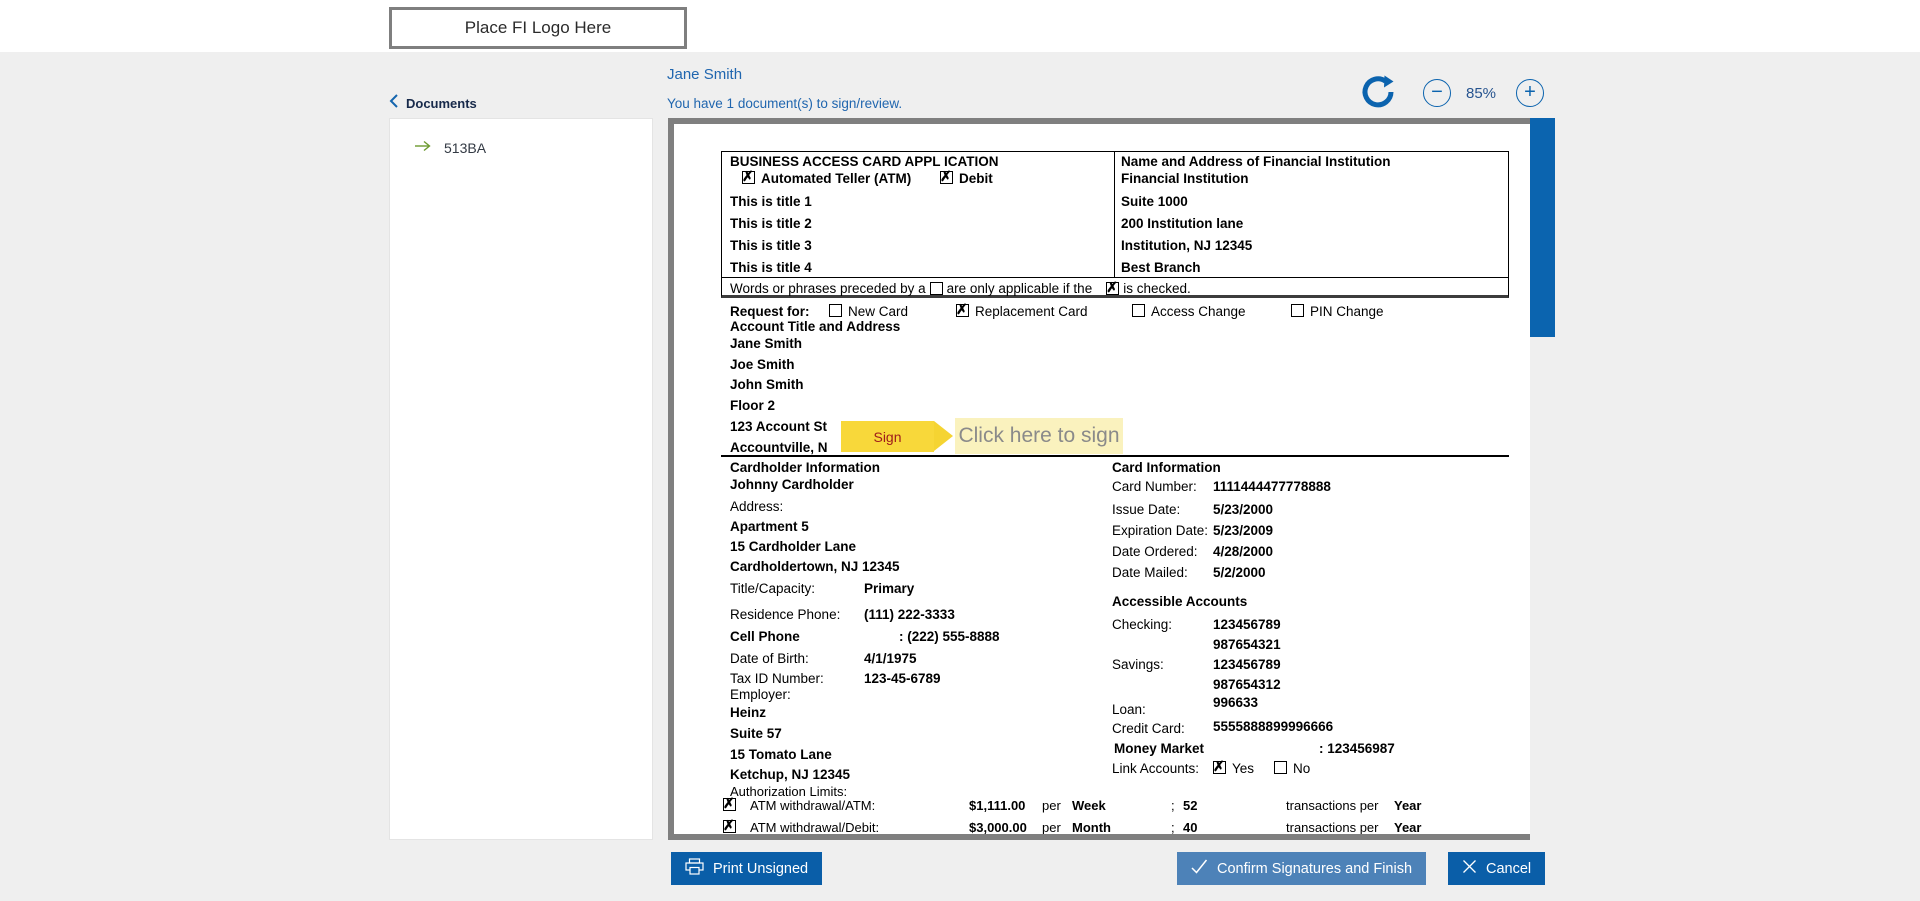 Image resolution: width=1920 pixels, height=901 pixels. I want to click on savings-value: 123456789, so click(1247, 664).